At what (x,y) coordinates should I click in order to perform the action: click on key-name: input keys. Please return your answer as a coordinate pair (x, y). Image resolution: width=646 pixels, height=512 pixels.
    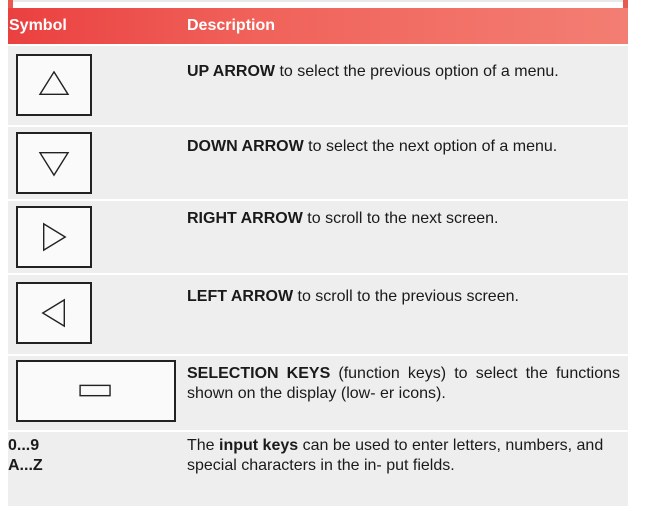
    Looking at the image, I should click on (259, 445).